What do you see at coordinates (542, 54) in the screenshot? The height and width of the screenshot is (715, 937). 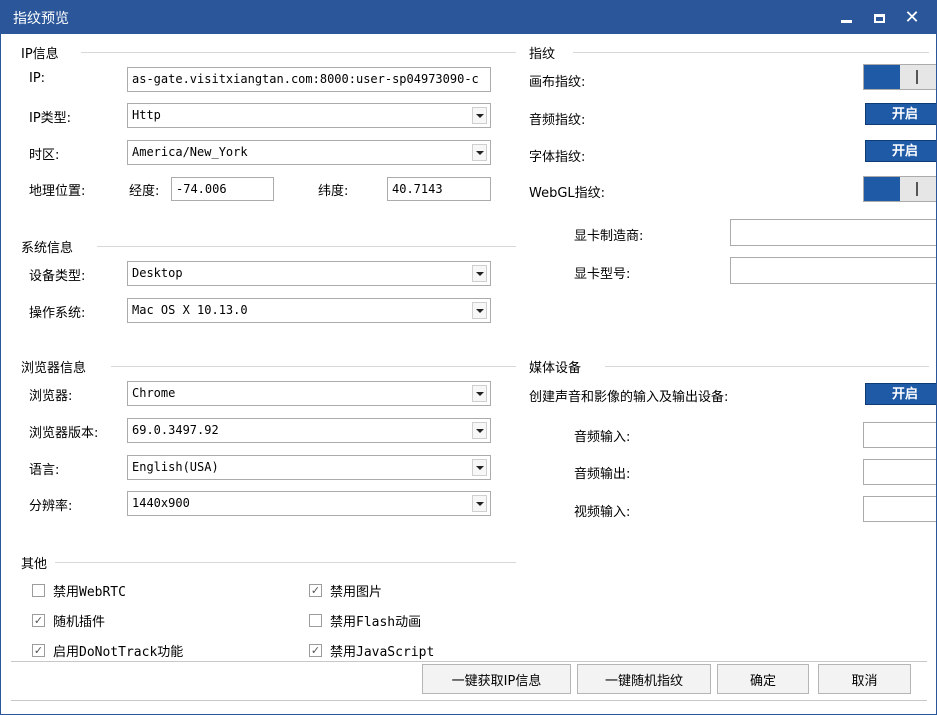 I see `fingerprint-section-title: 指纹` at bounding box center [542, 54].